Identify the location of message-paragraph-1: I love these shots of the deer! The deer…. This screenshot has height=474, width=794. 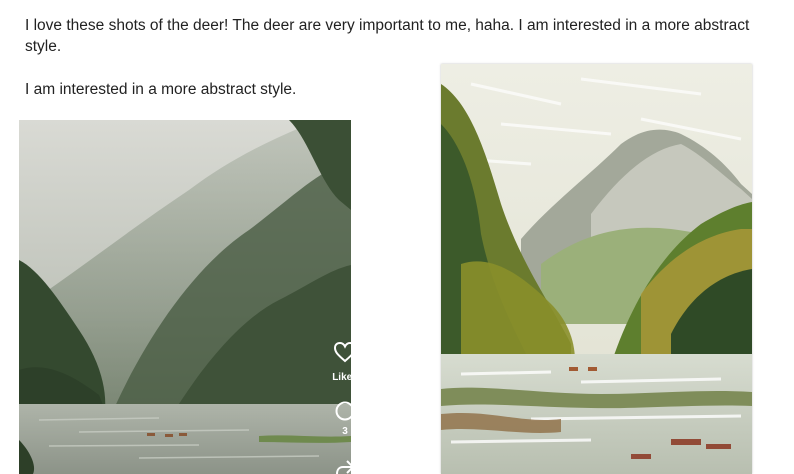
(387, 36).